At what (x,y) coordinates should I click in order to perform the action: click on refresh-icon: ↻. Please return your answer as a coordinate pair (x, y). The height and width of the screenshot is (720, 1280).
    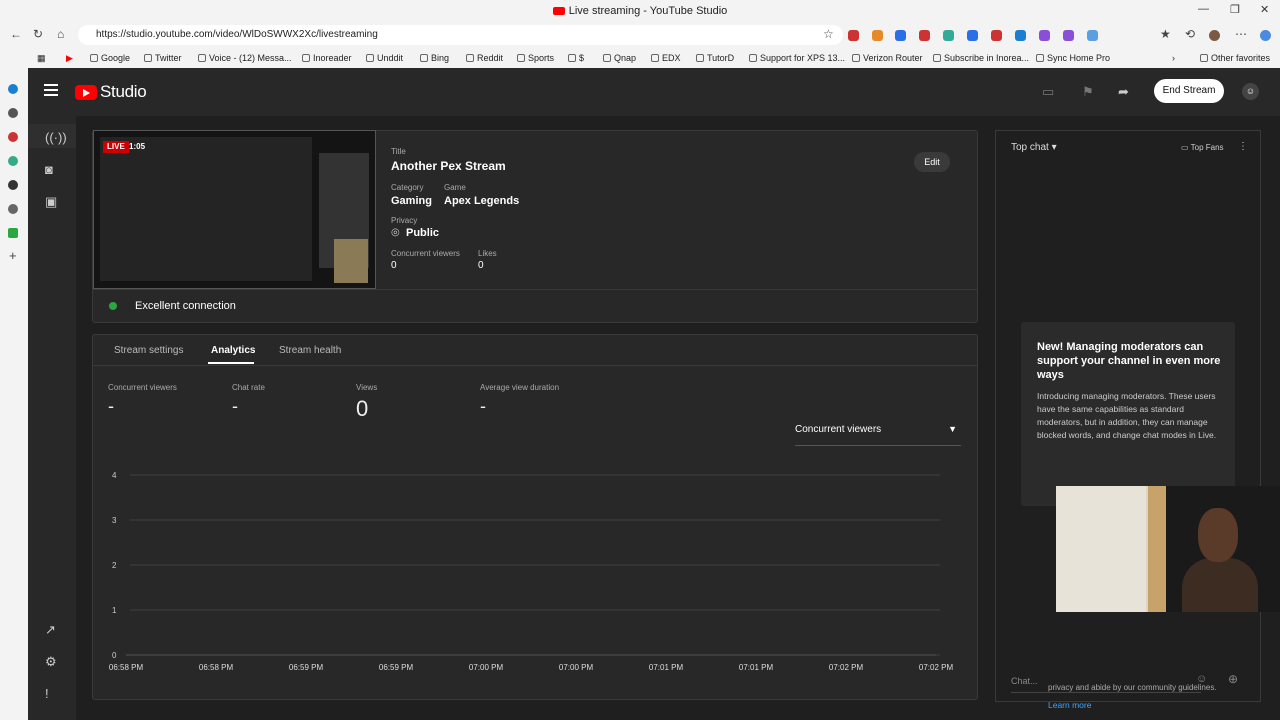
    Looking at the image, I should click on (38, 34).